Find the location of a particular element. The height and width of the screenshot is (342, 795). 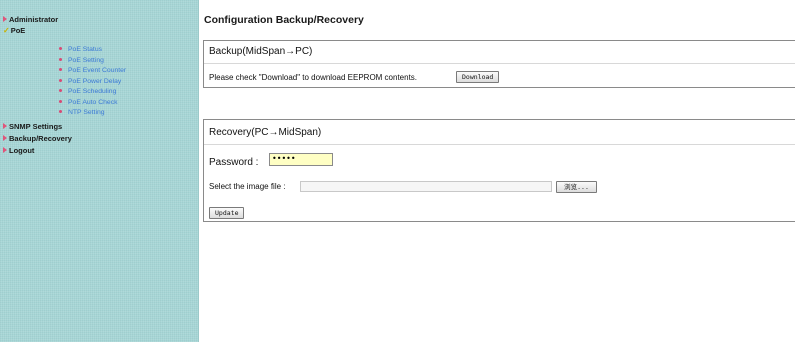

file-select-label: Select the image file : is located at coordinates (247, 186).